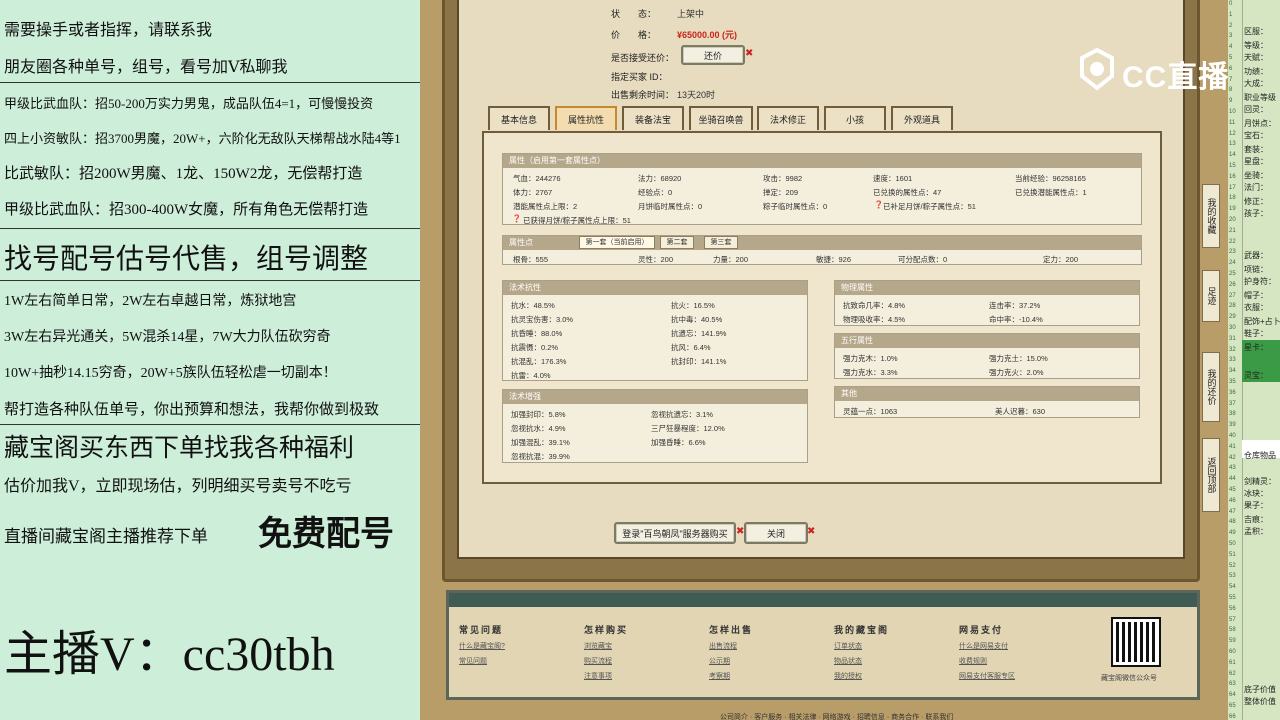  I want to click on point-cell: 敏捷：926, so click(834, 259).